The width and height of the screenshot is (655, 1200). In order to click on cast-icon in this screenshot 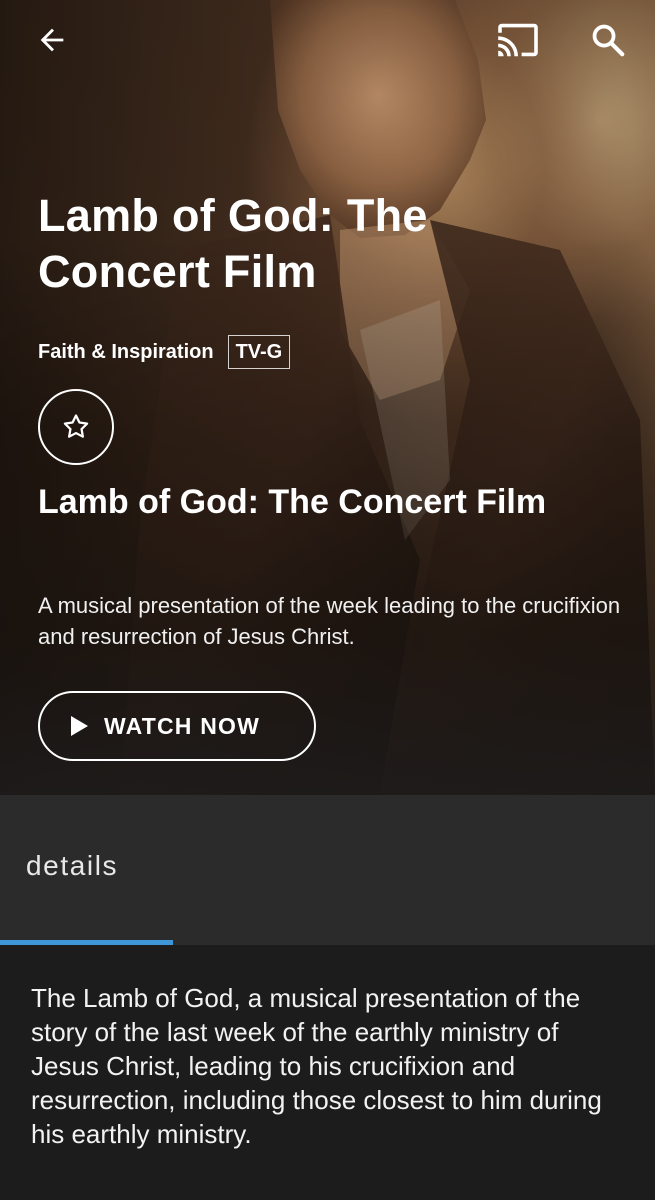, I will do `click(518, 40)`.